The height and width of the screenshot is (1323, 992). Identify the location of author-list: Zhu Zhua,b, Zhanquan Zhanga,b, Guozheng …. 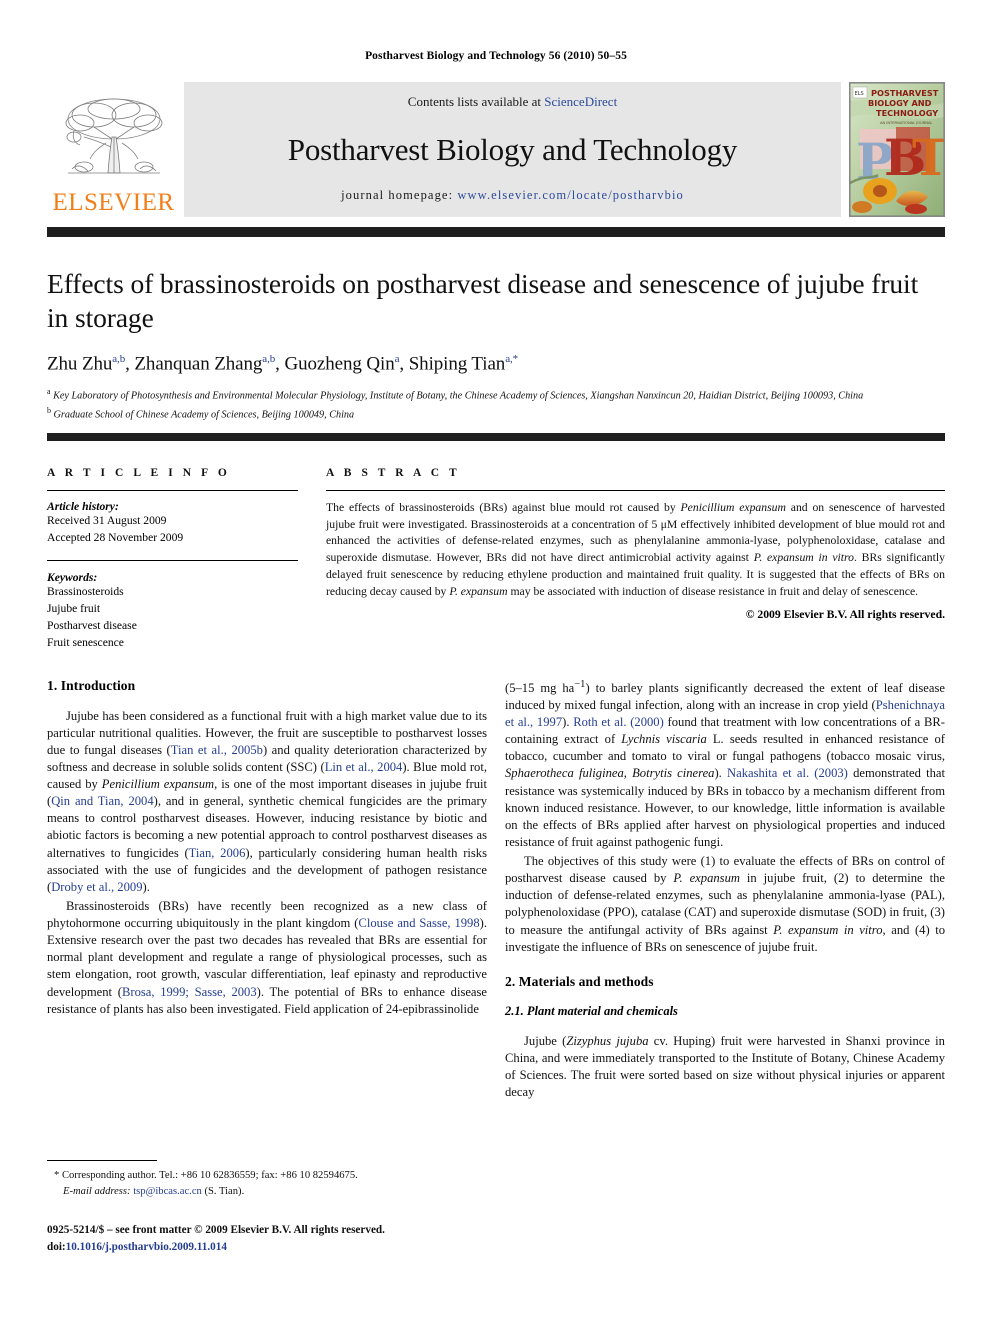
(283, 364).